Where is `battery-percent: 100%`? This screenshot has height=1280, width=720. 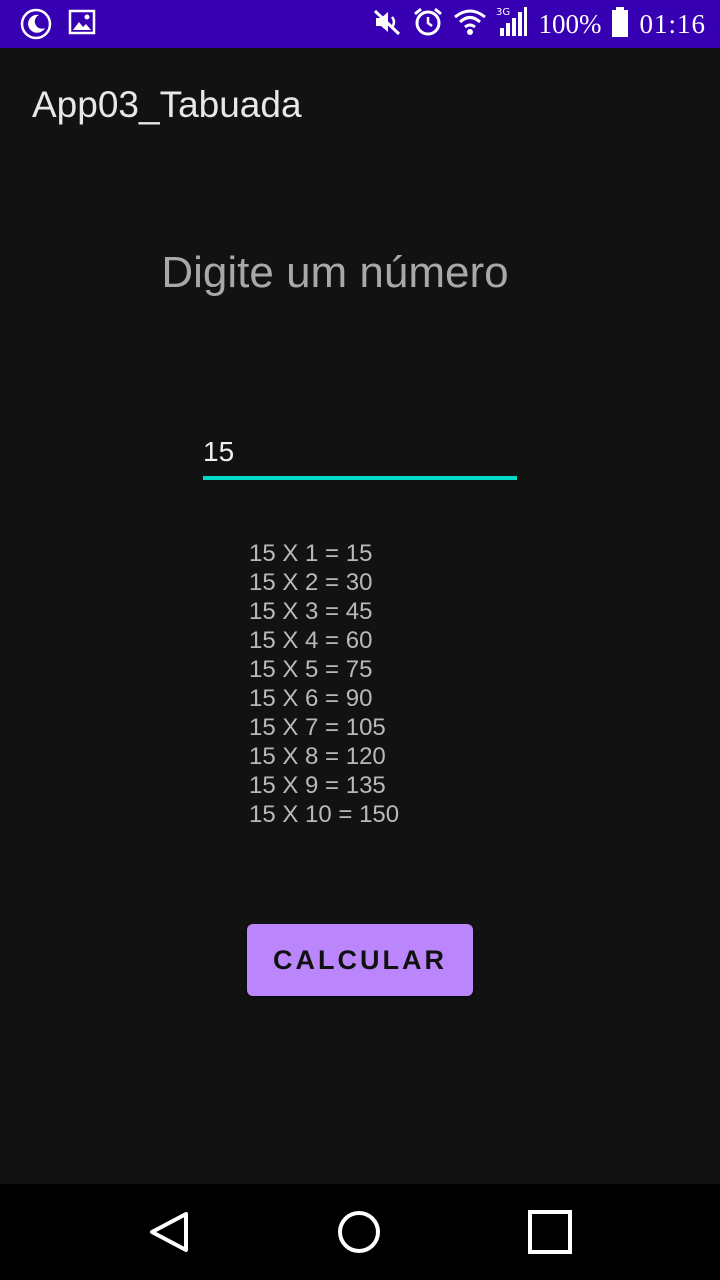
battery-percent: 100% is located at coordinates (570, 23).